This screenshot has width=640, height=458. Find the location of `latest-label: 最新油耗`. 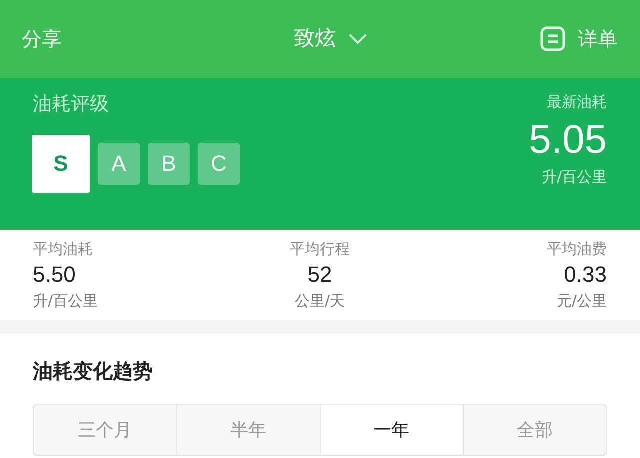

latest-label: 最新油耗 is located at coordinates (577, 102).